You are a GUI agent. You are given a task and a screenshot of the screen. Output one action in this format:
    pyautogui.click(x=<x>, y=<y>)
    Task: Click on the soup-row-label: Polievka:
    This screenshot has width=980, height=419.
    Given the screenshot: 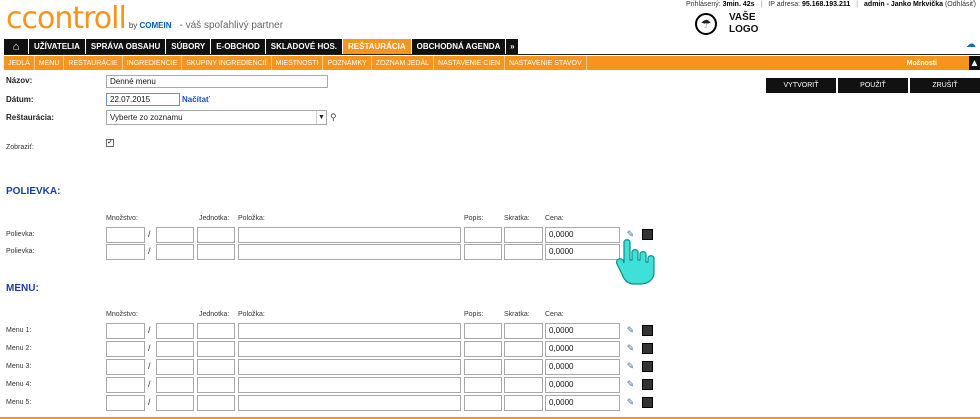 What is the action you would take?
    pyautogui.click(x=20, y=234)
    